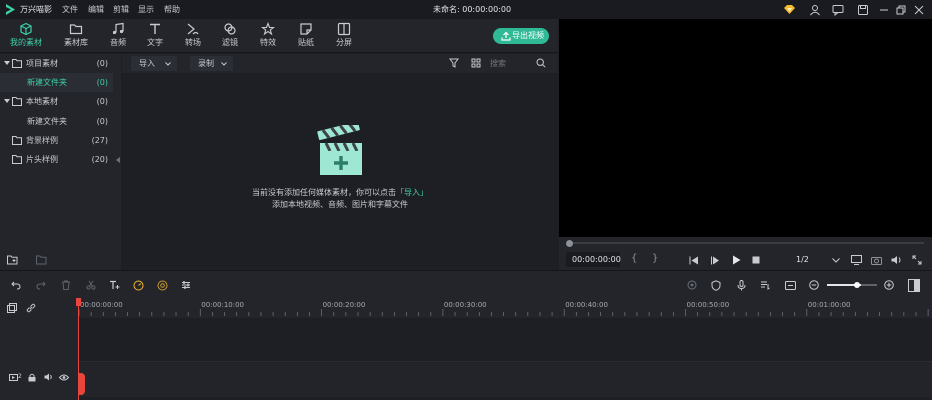  I want to click on menu-help: 帮助, so click(172, 9).